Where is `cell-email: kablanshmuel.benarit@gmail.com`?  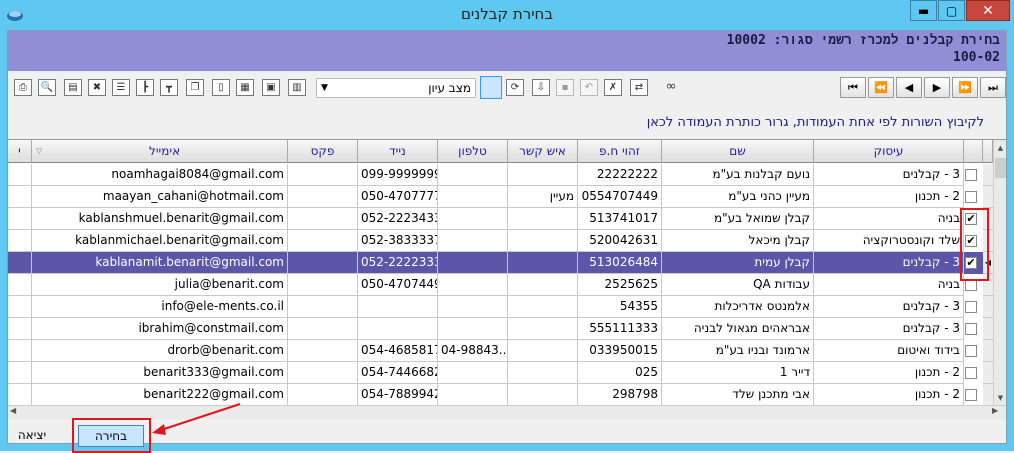 cell-email: kablanshmuel.benarit@gmail.com is located at coordinates (160, 219).